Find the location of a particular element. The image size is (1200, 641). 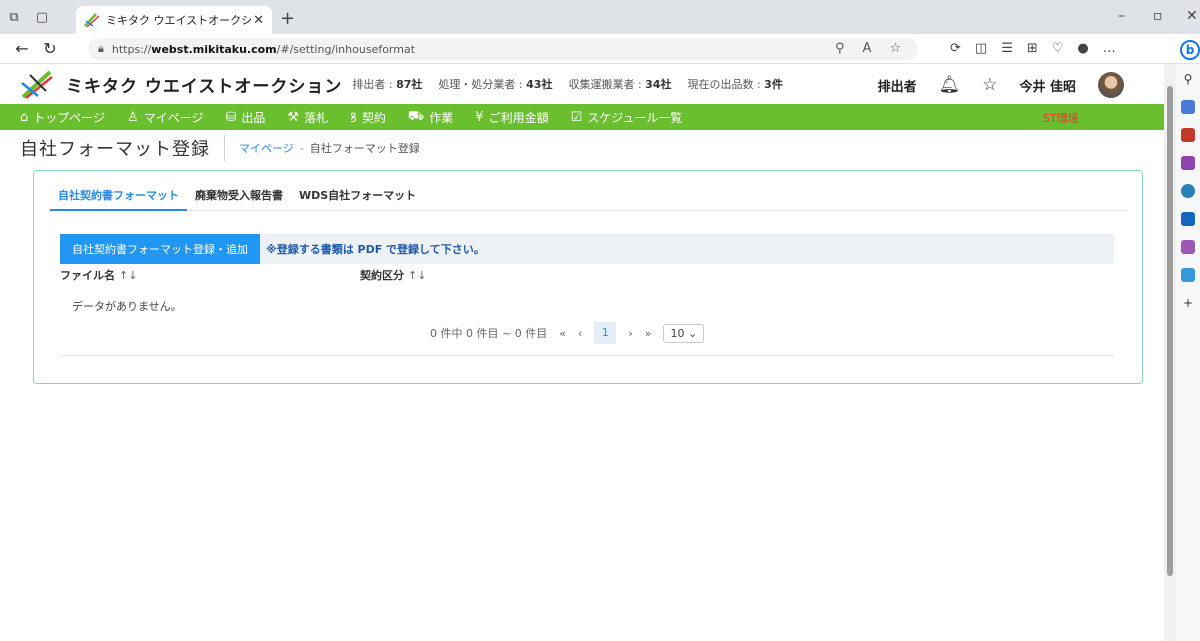

menu-item-bid: ⚒ 落札 is located at coordinates (307, 117).